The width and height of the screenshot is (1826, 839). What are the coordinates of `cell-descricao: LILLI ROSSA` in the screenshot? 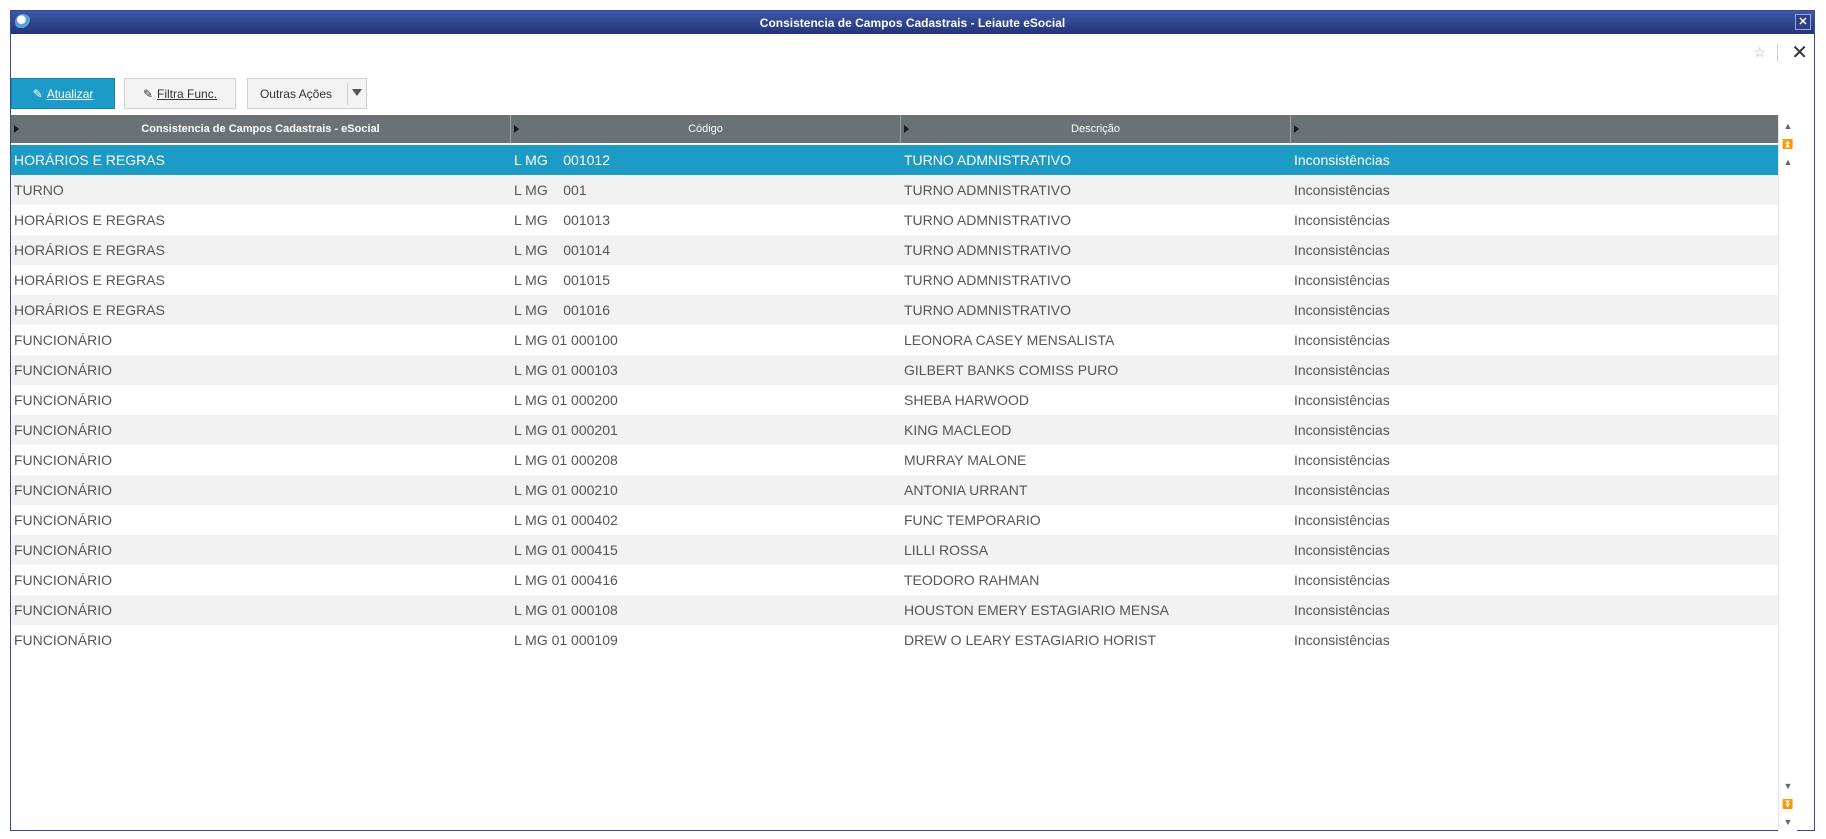 It's located at (946, 550).